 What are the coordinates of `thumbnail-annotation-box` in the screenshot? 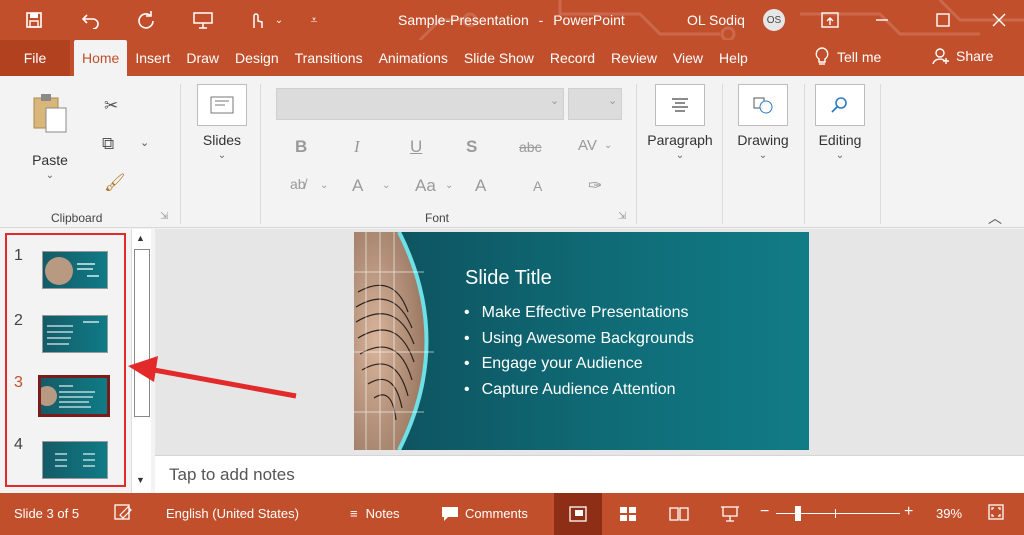 It's located at (65, 360).